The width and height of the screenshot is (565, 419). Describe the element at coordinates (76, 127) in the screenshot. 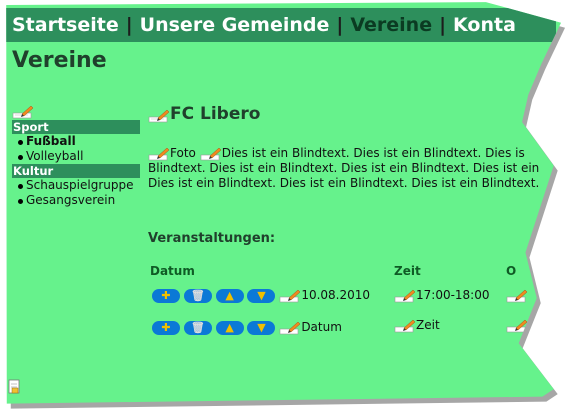

I see `sidebar-category-sport: Sport` at that location.